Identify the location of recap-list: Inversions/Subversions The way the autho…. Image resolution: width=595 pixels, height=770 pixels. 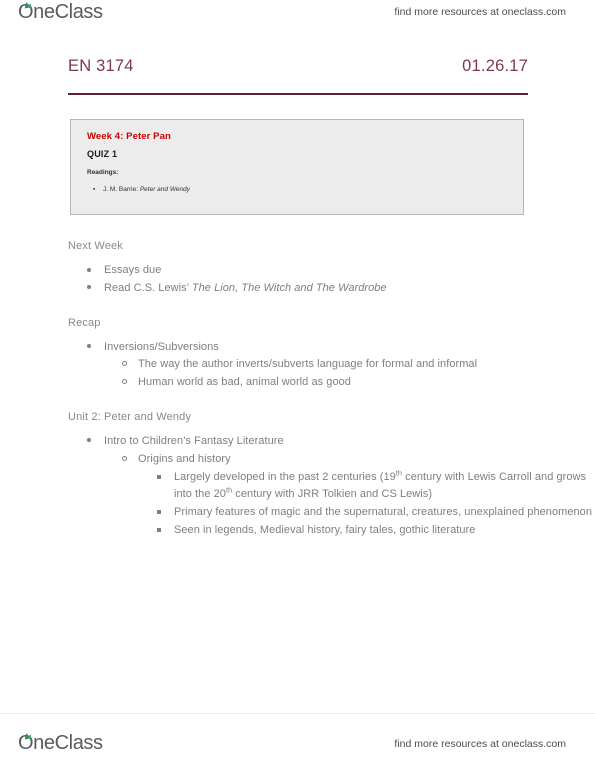
(297, 365).